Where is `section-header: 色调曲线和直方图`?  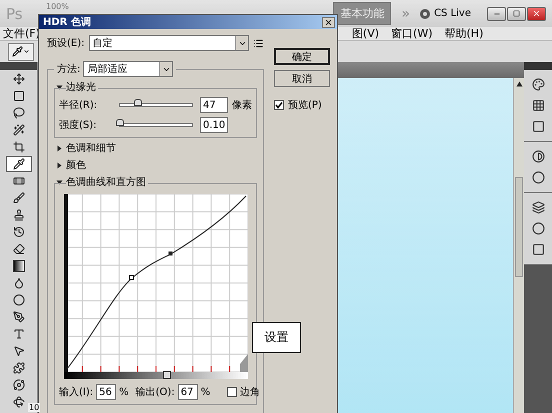
section-header: 色调曲线和直方图 is located at coordinates (107, 182).